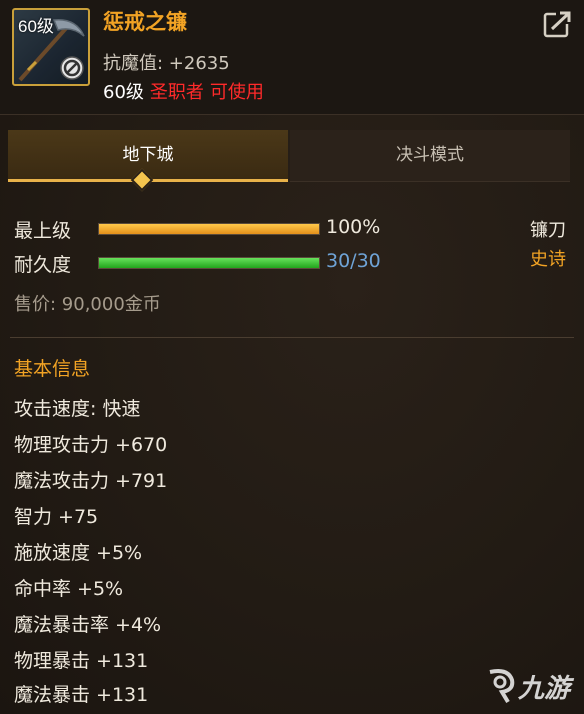  Describe the element at coordinates (78, 553) in the screenshot. I see `attribute-line: 施放速度 +5%` at that location.